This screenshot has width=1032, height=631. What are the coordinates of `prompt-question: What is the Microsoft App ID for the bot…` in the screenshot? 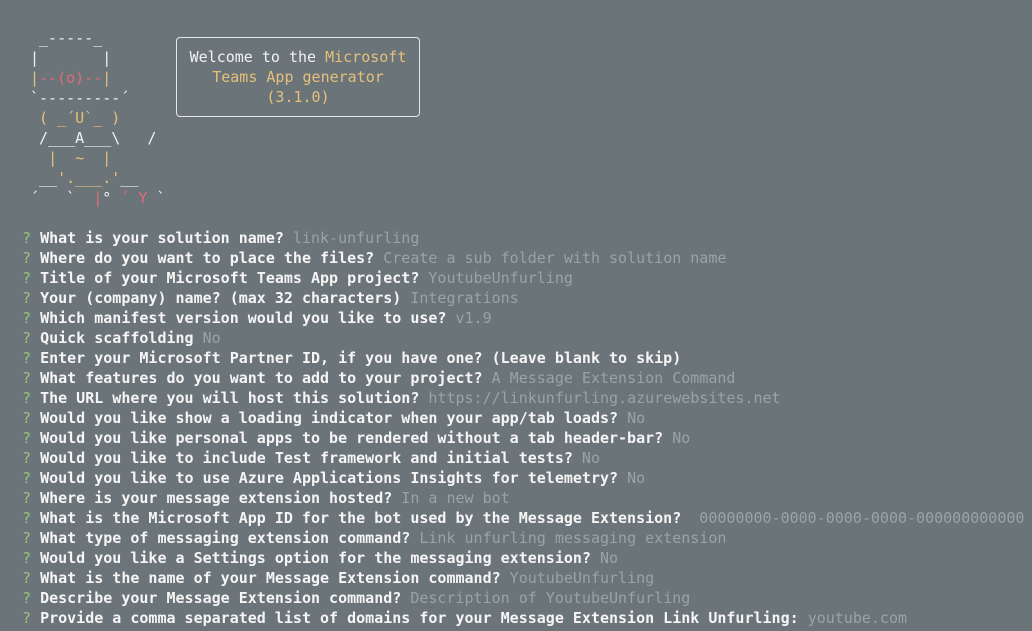 It's located at (361, 518).